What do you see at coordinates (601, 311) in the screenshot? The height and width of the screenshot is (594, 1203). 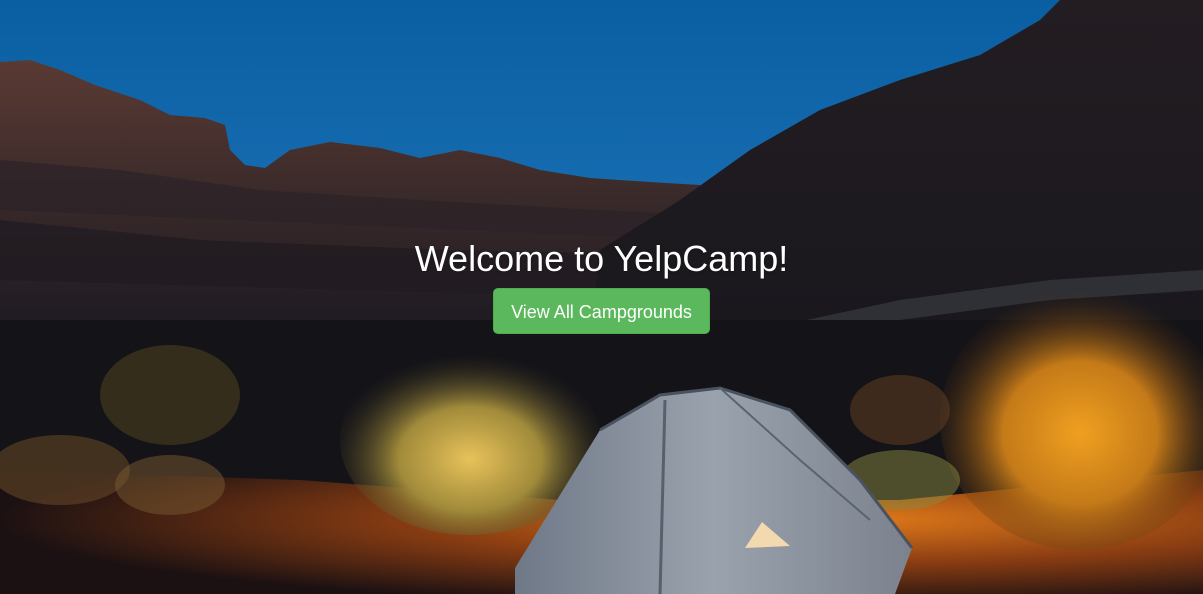 I see `view-all-campgrounds-button: View All Campgrounds` at bounding box center [601, 311].